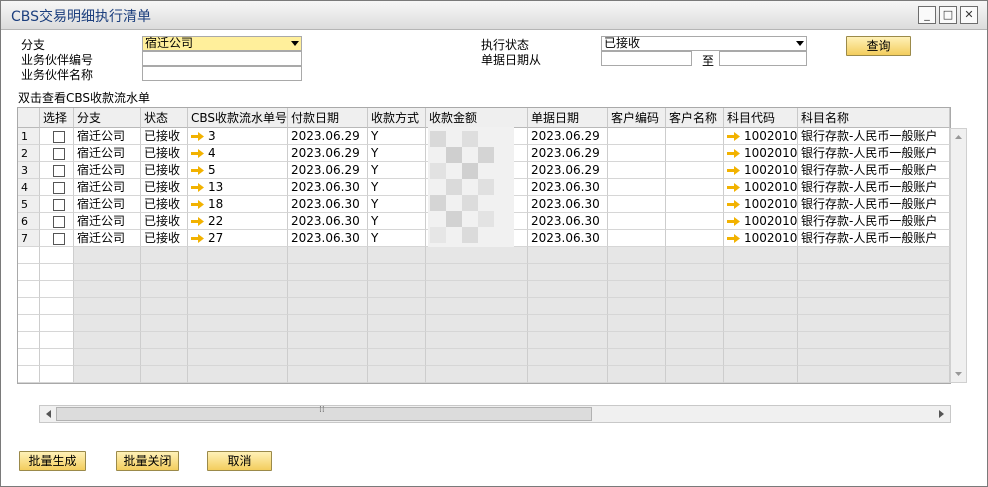 The height and width of the screenshot is (487, 988). What do you see at coordinates (107, 118) in the screenshot?
I see `header-branch: 分支` at bounding box center [107, 118].